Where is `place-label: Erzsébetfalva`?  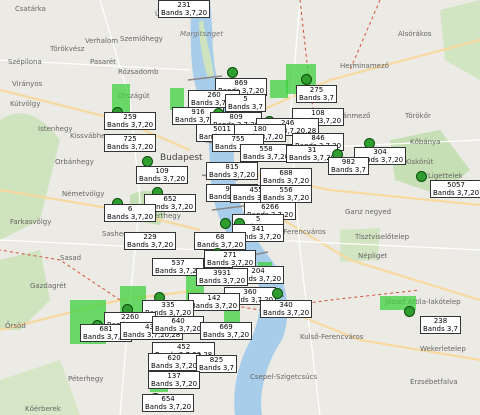
place-label: Erzsébetfalva is located at coordinates (434, 382).